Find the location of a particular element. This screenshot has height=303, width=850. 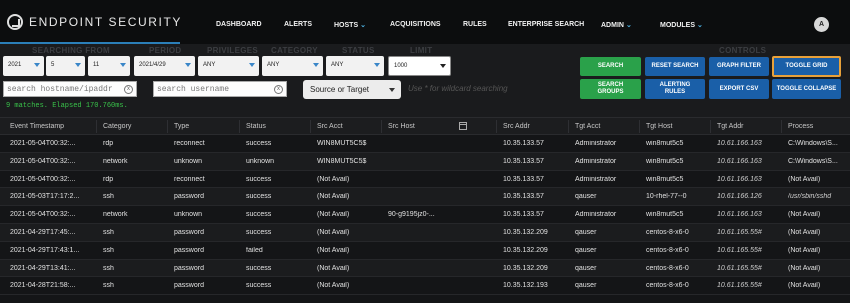

label-controls: CONTROLS is located at coordinates (743, 50).